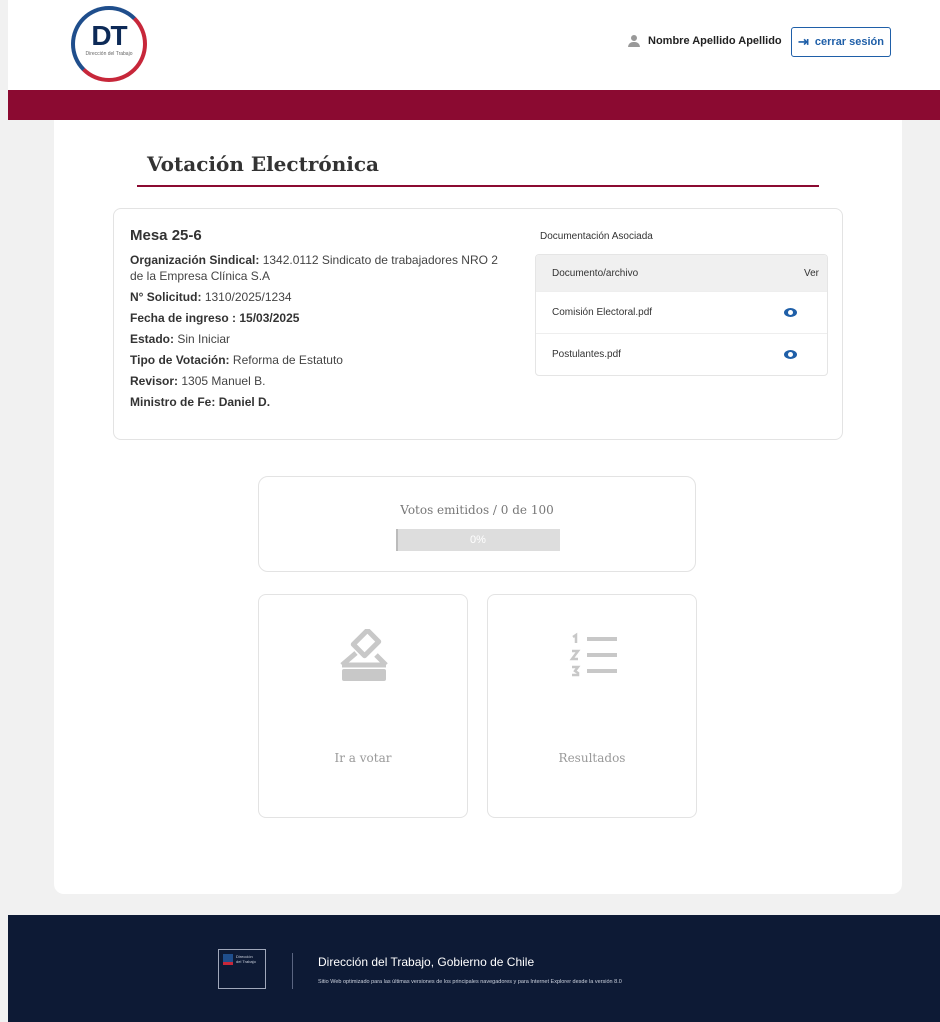 The image size is (940, 1022). I want to click on footer-divider, so click(292, 971).